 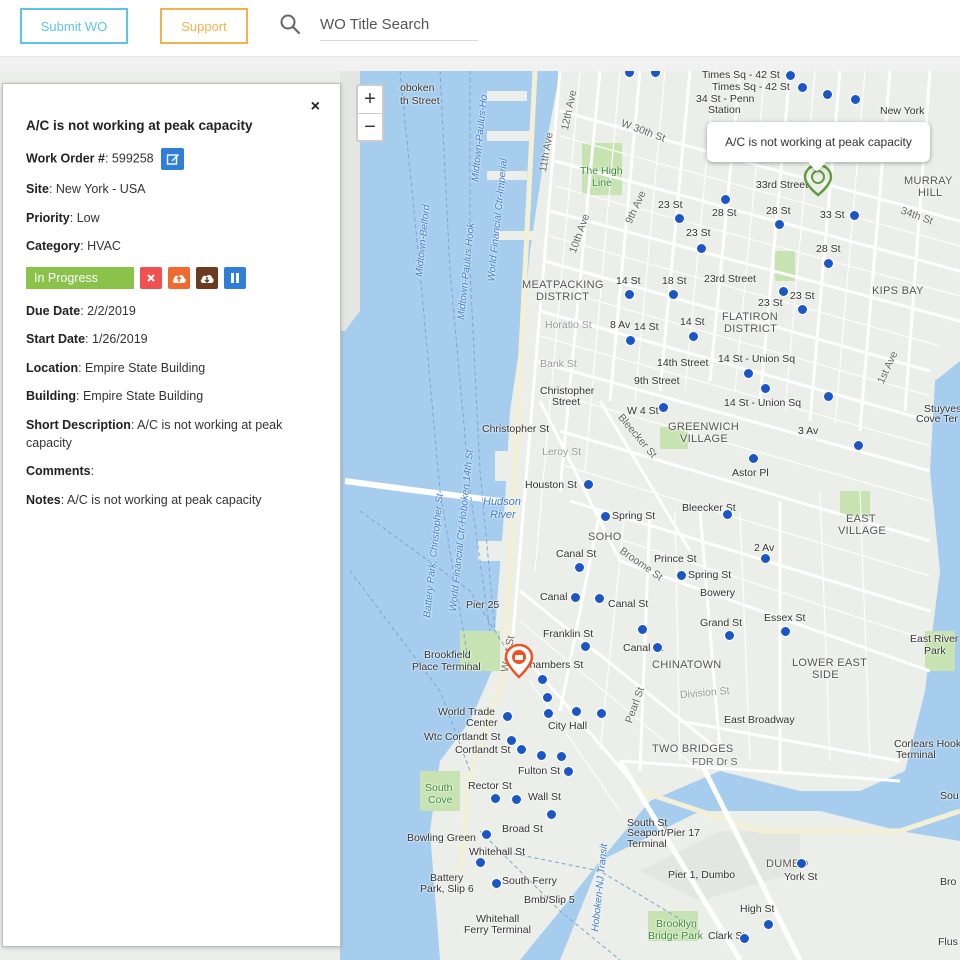 I want to click on work-order-number-row: Work Order #: 599258, so click(x=171, y=159).